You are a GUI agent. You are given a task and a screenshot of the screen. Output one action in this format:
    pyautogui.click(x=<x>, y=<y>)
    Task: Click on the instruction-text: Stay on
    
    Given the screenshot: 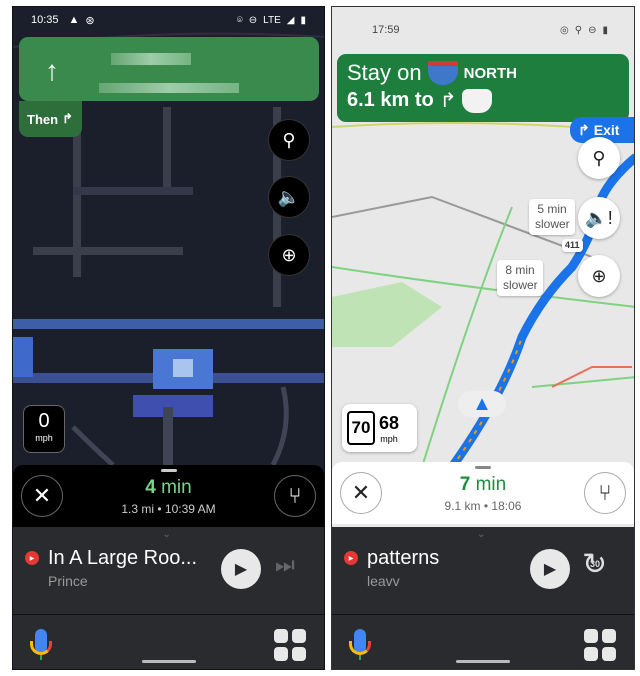 What is the action you would take?
    pyautogui.click(x=384, y=72)
    